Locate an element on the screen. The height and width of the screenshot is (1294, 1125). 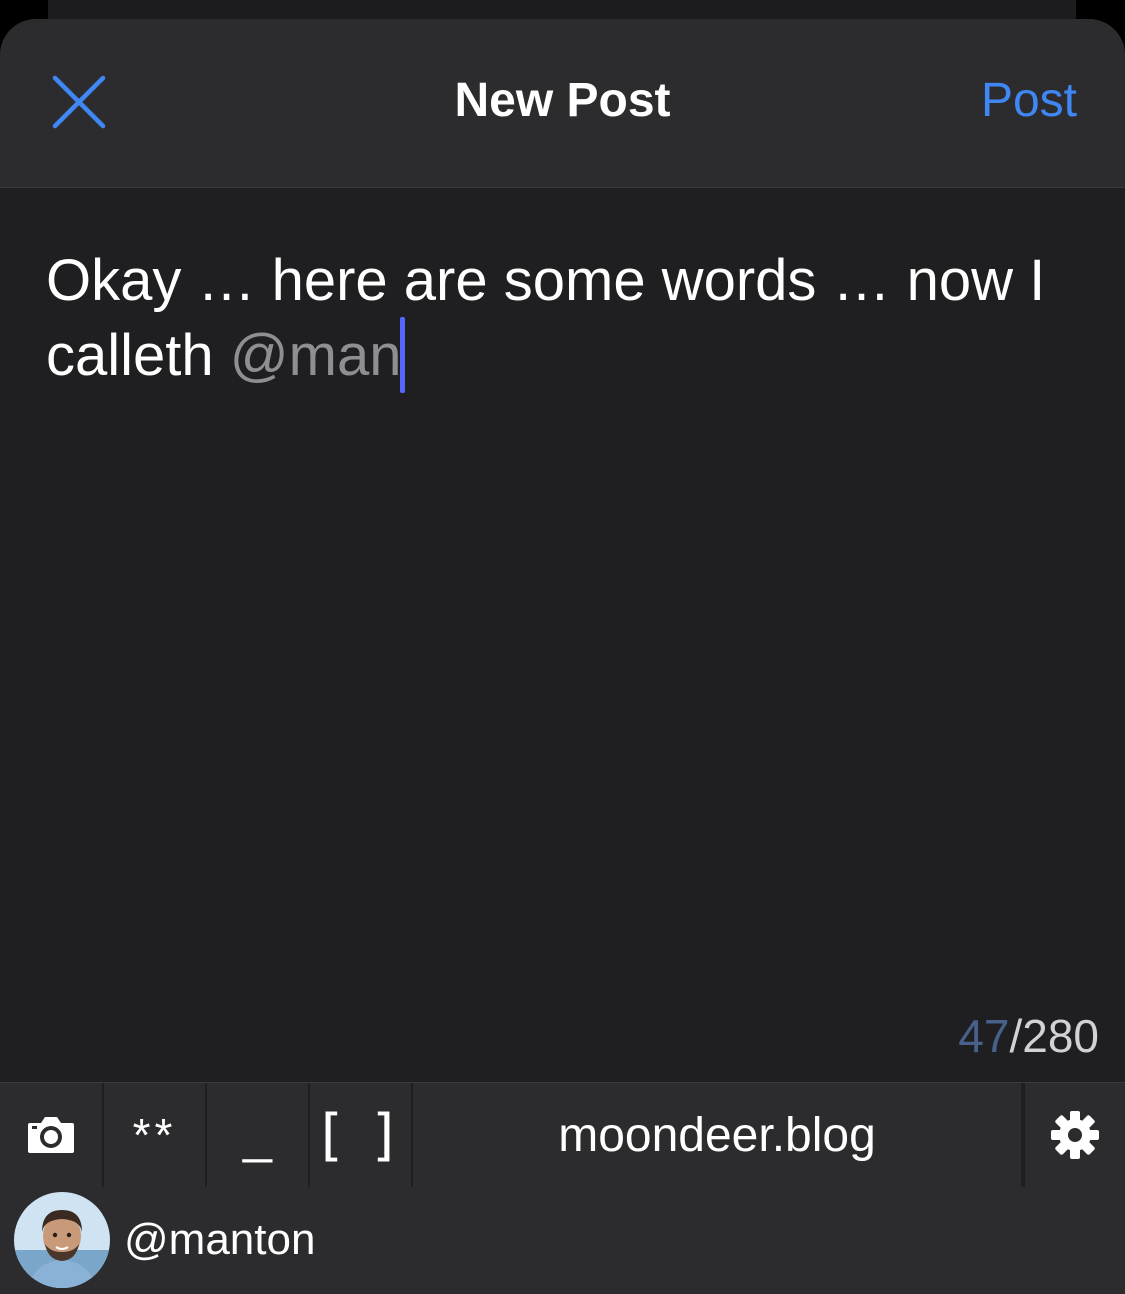
character-limit: /280 is located at coordinates (1054, 1036).